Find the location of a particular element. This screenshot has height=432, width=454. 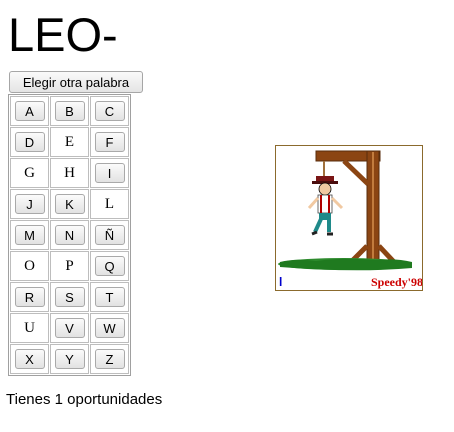

letter-cell: N is located at coordinates (69, 235).